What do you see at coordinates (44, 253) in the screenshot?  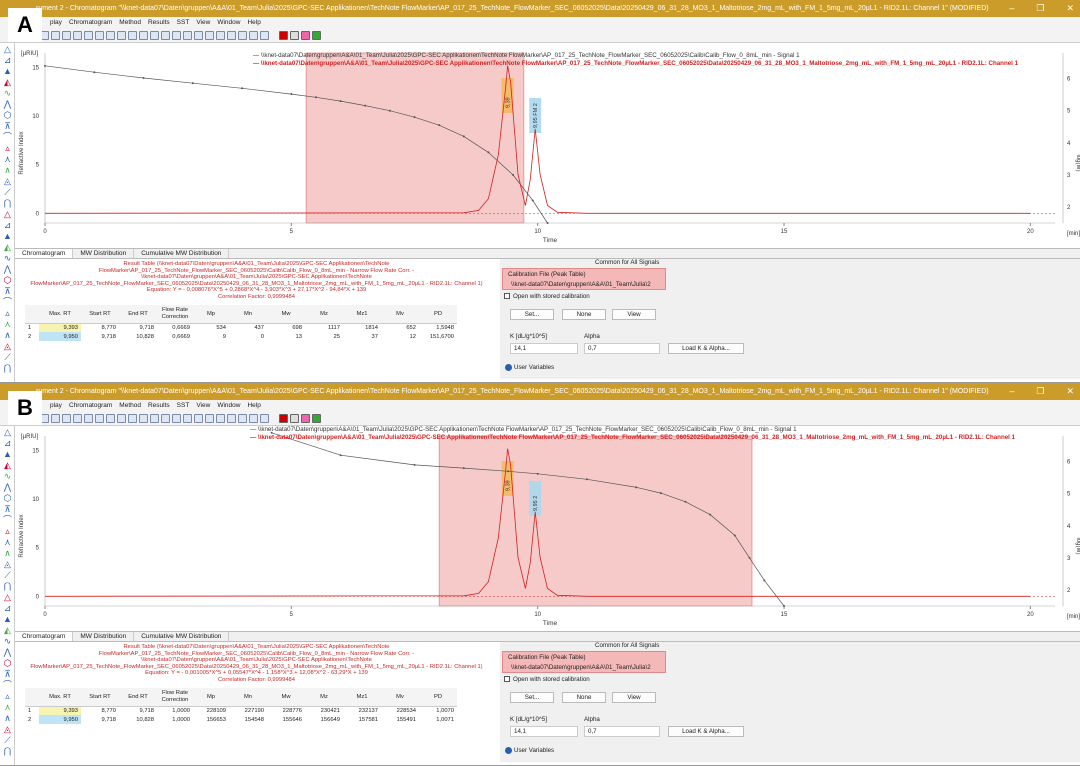 I see `tab-chromatogram: Chromatogram` at bounding box center [44, 253].